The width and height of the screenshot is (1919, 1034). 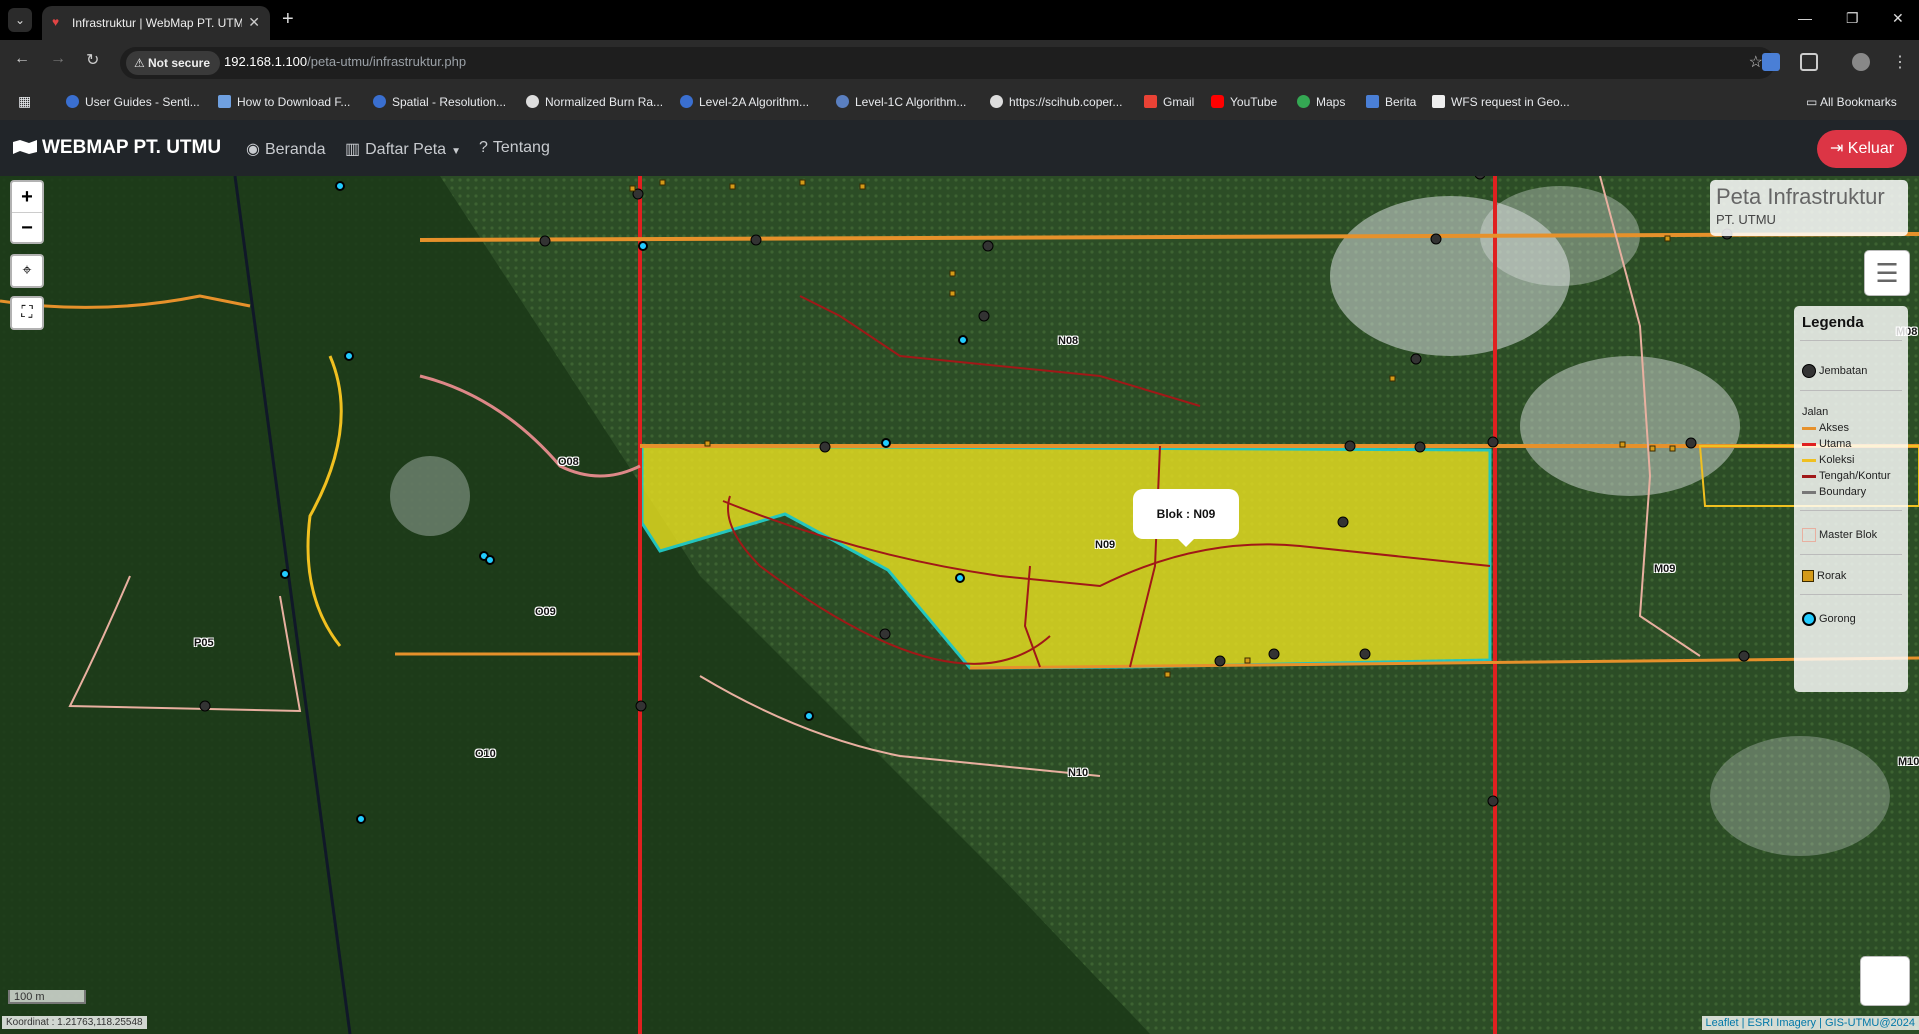 I want to click on legend-master-blok: Master Blok, so click(x=1839, y=535).